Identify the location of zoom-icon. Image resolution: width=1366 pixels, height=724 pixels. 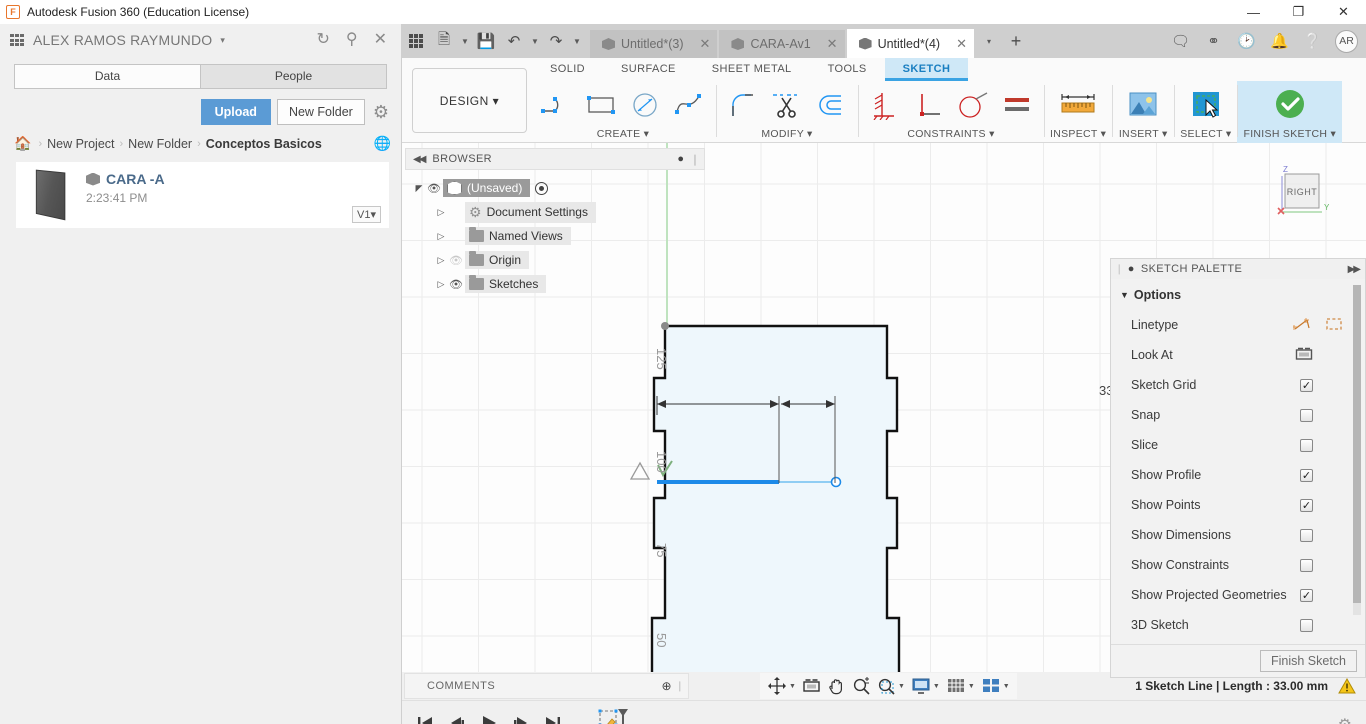
(861, 686).